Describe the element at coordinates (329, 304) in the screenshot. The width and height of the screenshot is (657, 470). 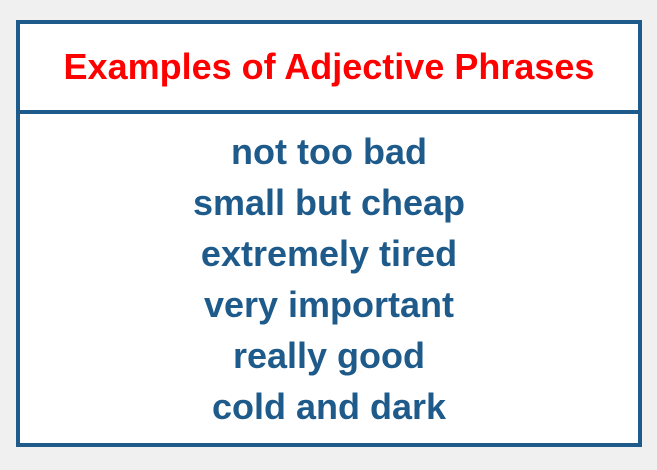
I see `phrase-item: very important` at that location.